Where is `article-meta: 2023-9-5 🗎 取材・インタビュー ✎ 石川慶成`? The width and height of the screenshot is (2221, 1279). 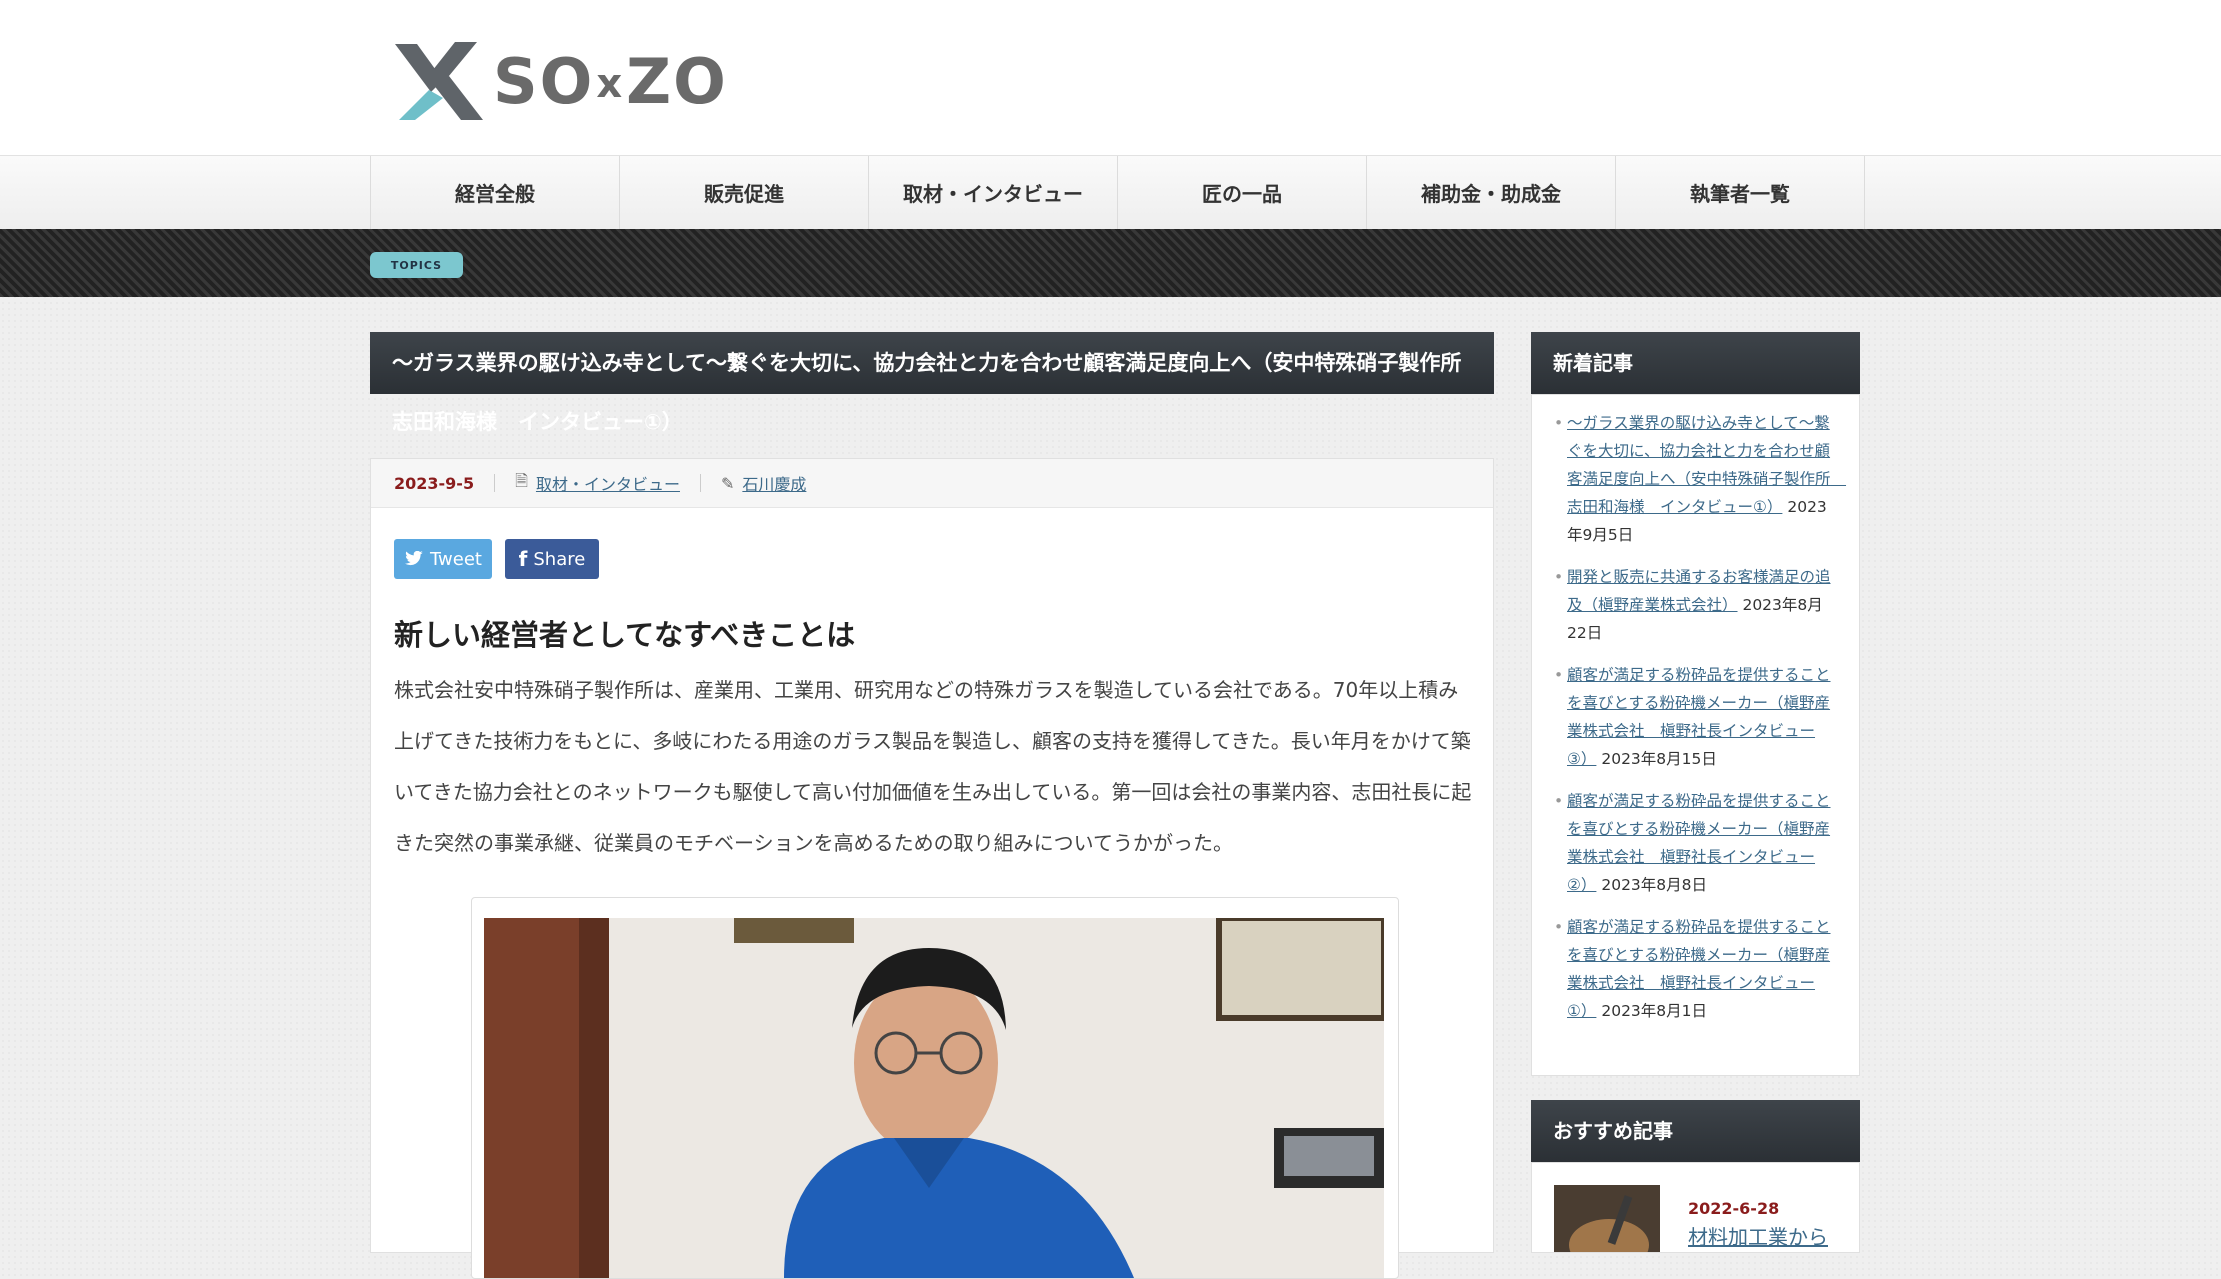 article-meta: 2023-9-5 🗎 取材・インタビュー ✎ 石川慶成 is located at coordinates (932, 483).